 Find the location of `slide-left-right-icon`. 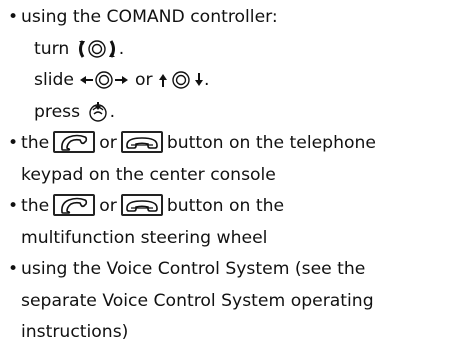

slide-left-right-icon is located at coordinates (104, 80).